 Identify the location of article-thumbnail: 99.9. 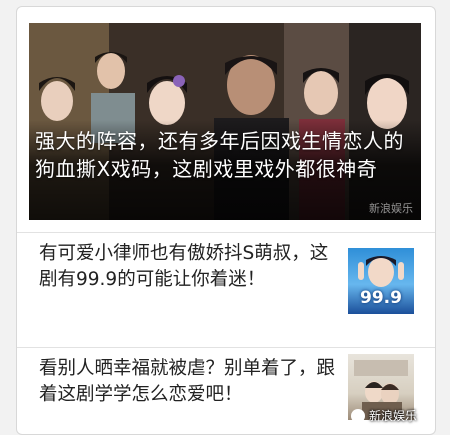
(381, 281).